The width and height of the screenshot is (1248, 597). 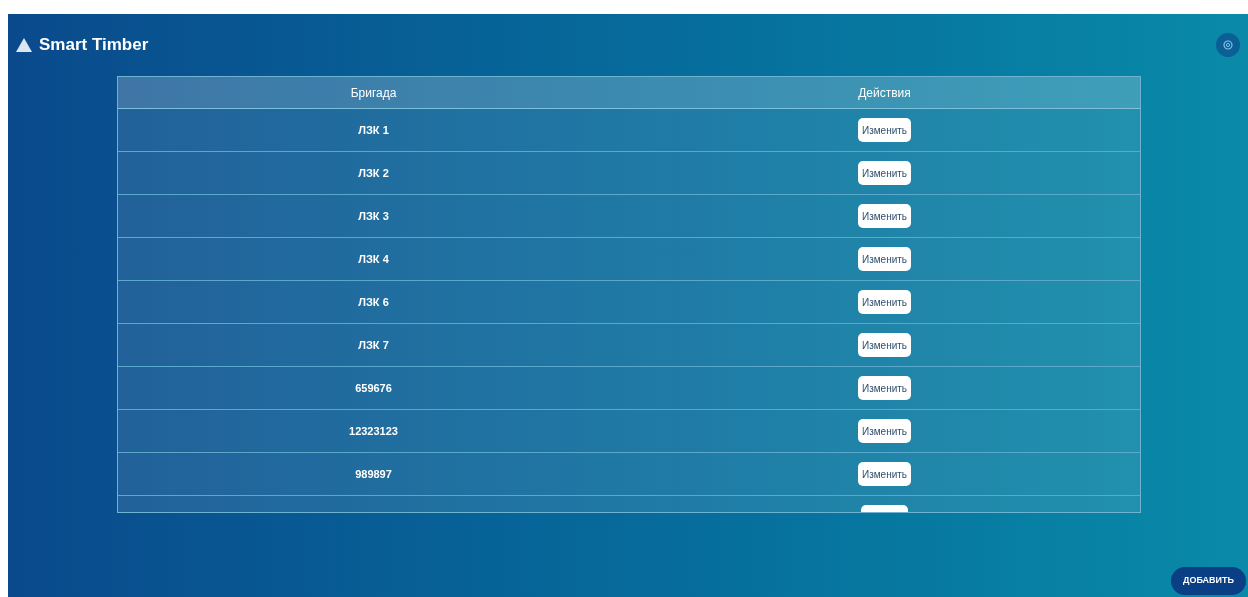 I want to click on table-cell-text: 12323123, so click(x=373, y=431).